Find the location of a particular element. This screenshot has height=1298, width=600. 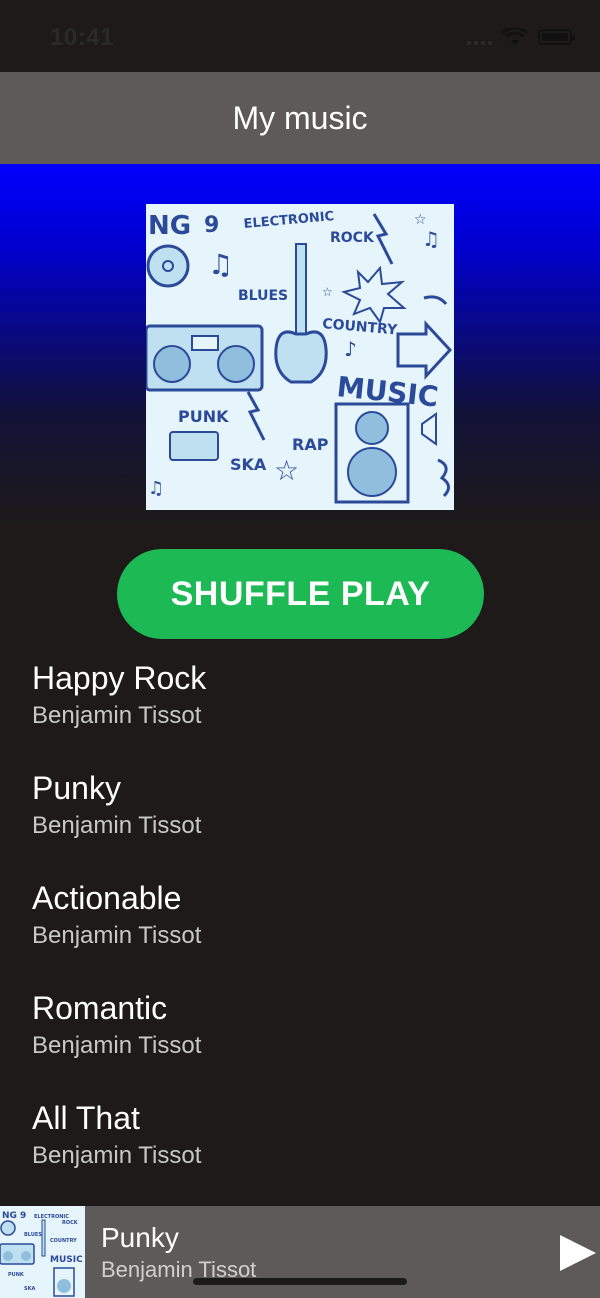

status-bar: 10:41 is located at coordinates (300, 36).